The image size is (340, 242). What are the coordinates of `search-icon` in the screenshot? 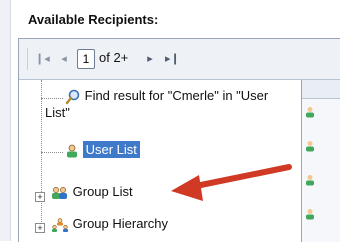 It's located at (72, 96).